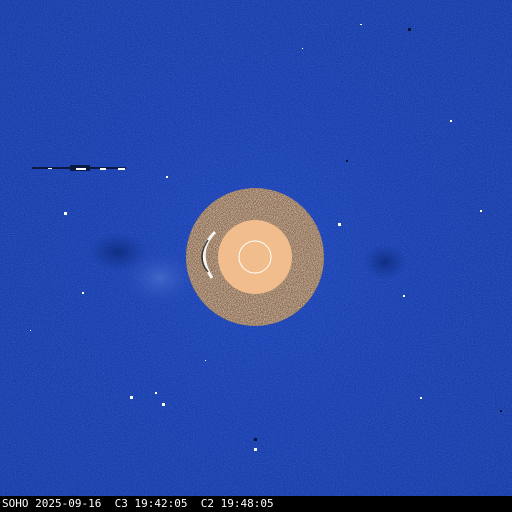 This screenshot has width=512, height=512. What do you see at coordinates (247, 503) in the screenshot?
I see `c2-time: 19:48:05` at bounding box center [247, 503].